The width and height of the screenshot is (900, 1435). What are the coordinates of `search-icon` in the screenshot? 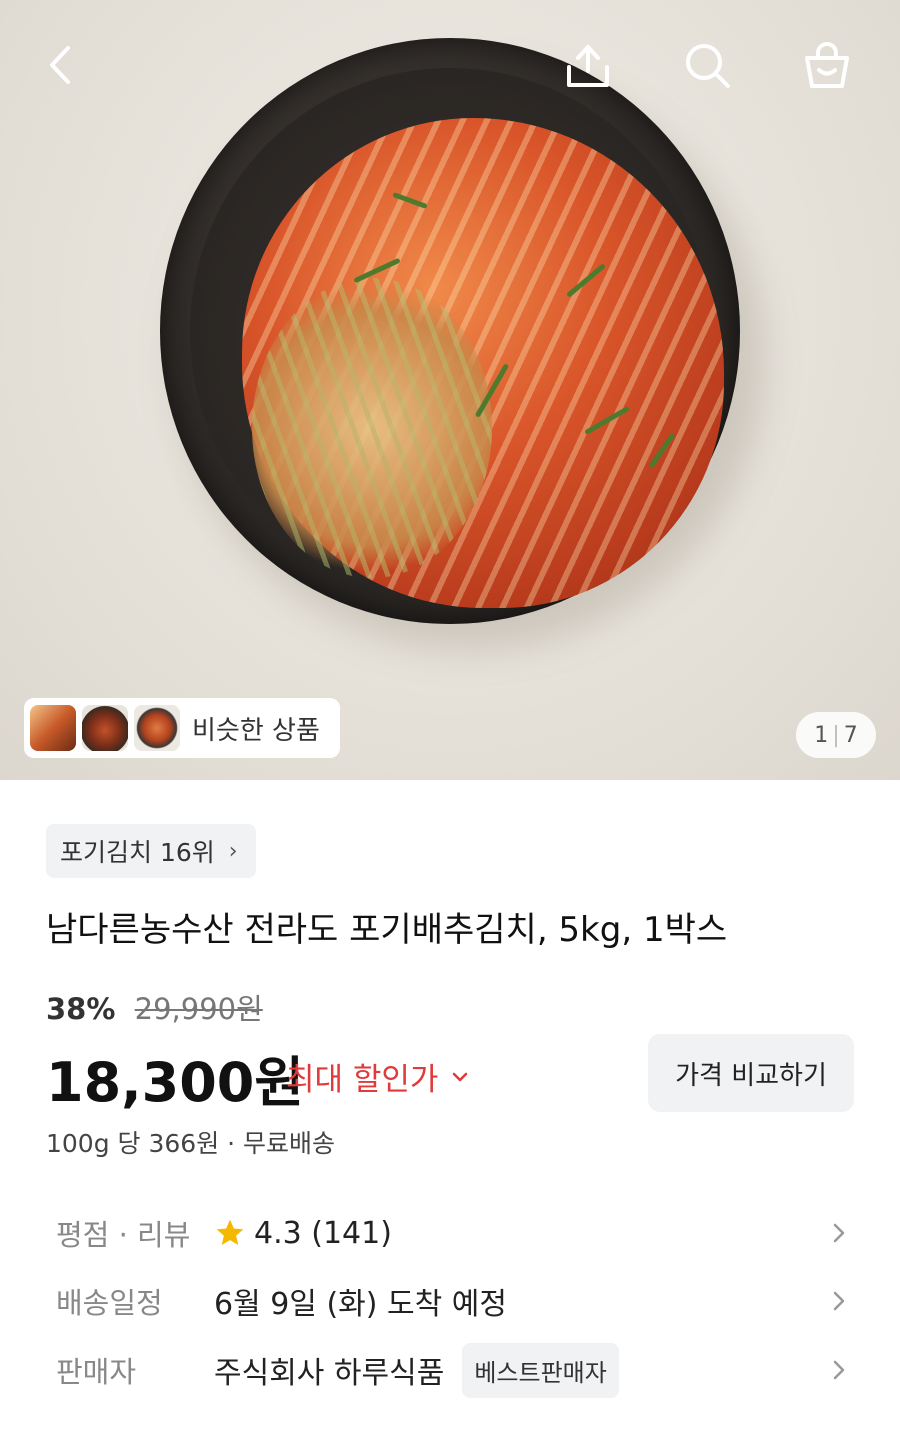 It's located at (707, 65).